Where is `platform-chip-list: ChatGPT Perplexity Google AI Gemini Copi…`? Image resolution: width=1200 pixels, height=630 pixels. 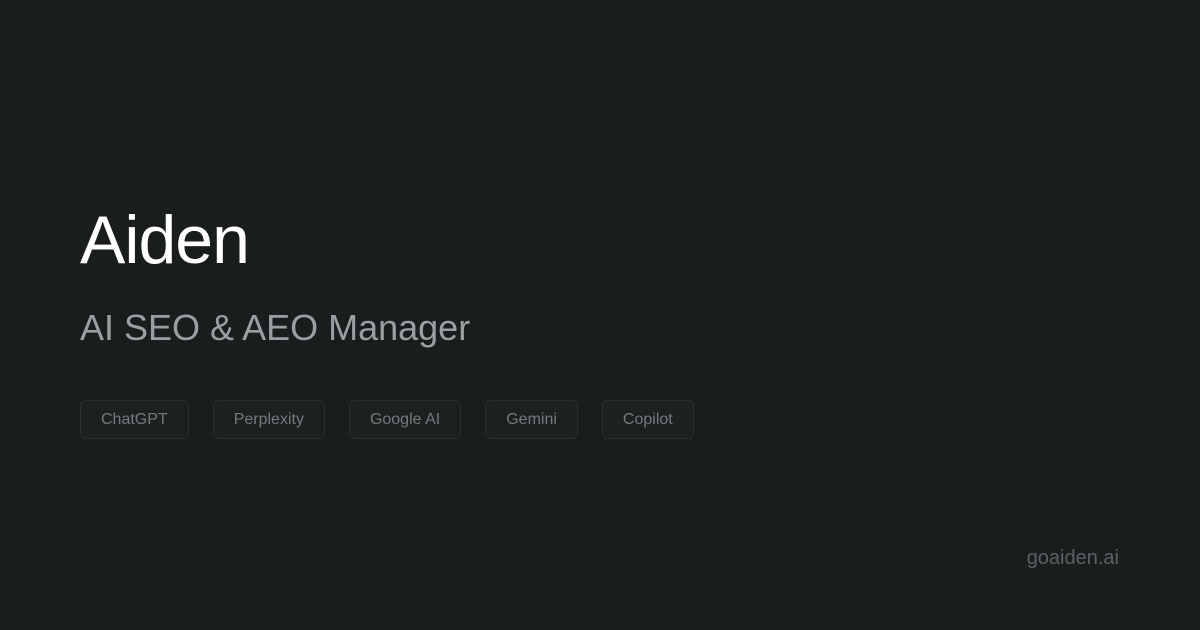 platform-chip-list: ChatGPT Perplexity Google AI Gemini Copi… is located at coordinates (387, 419).